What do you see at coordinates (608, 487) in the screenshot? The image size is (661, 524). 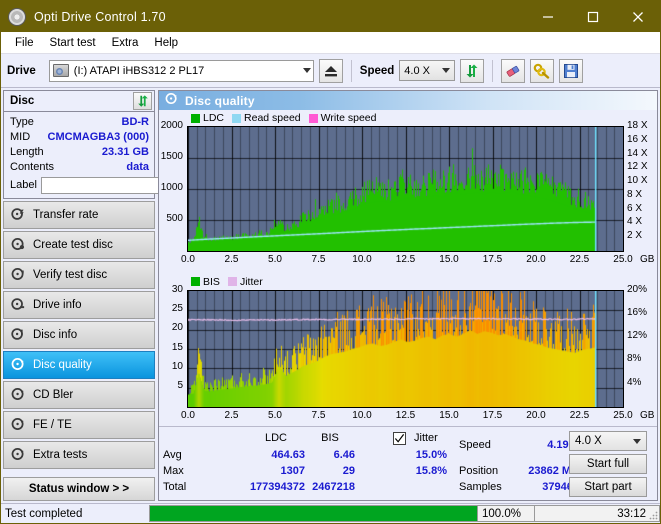 I see `start-part-button: Start part` at bounding box center [608, 487].